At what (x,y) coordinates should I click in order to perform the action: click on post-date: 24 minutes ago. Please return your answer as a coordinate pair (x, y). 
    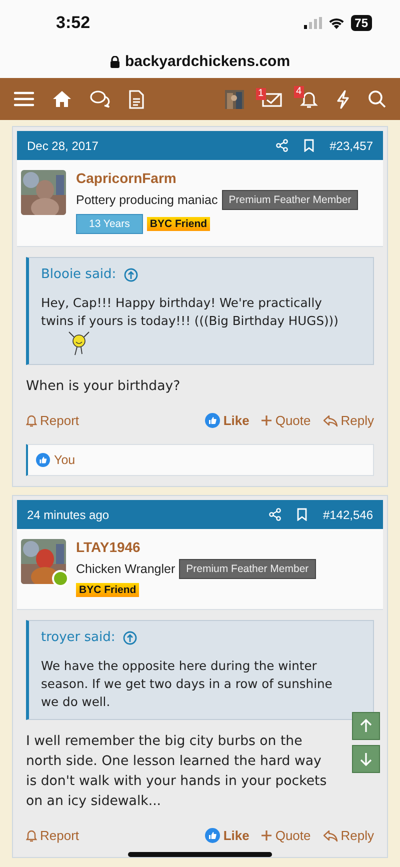
    Looking at the image, I should click on (68, 515).